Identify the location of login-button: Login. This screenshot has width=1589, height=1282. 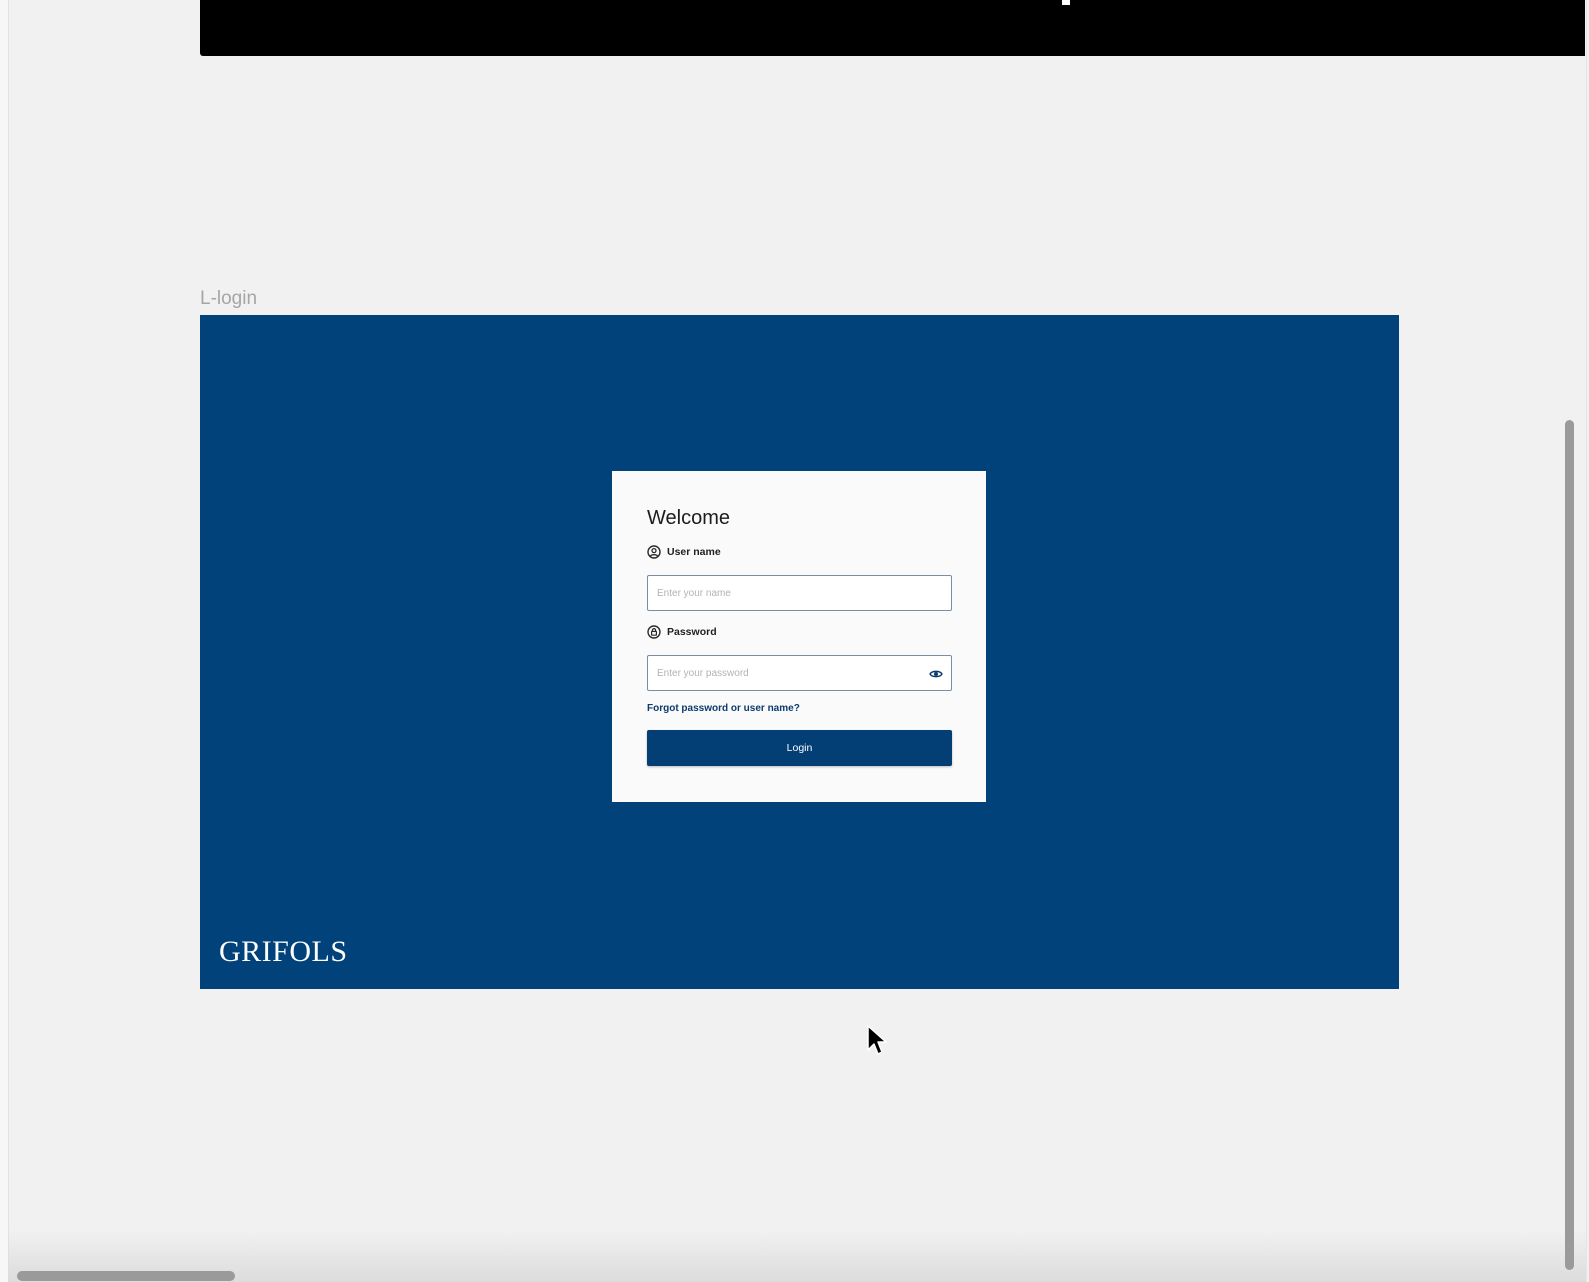
(799, 748).